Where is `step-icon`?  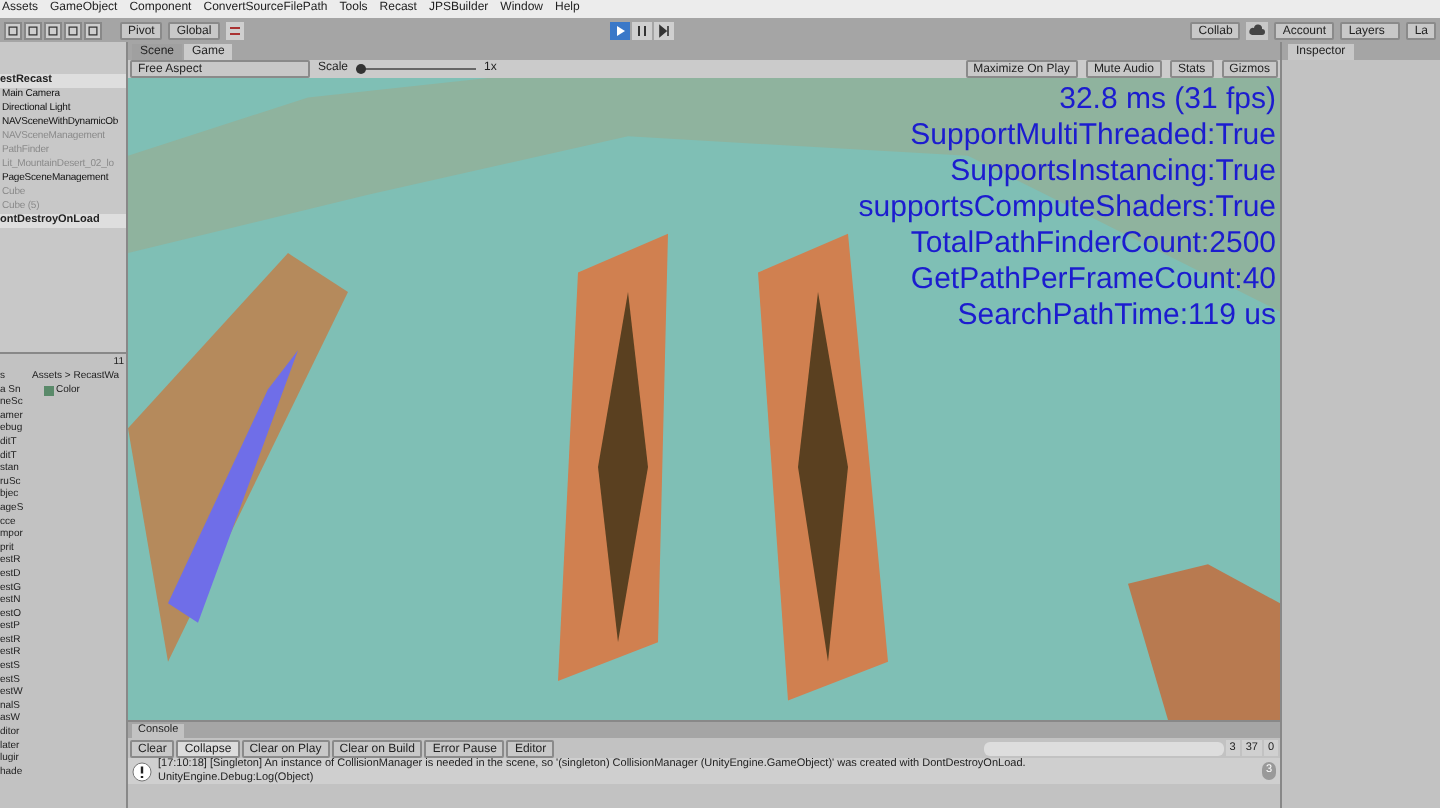 step-icon is located at coordinates (663, 30).